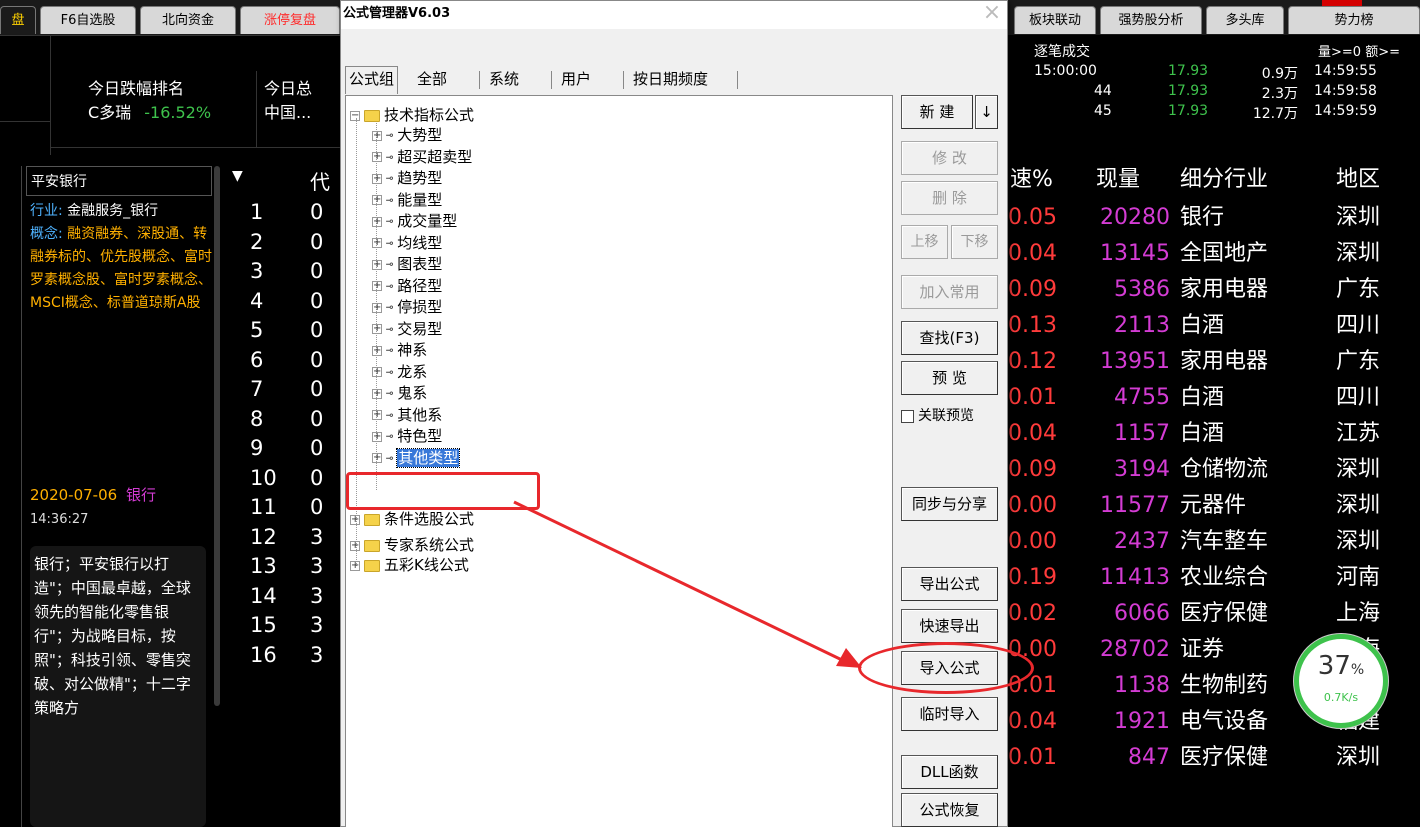 This screenshot has width=1420, height=827. I want to click on col-header-industry: 细分行业, so click(1224, 180).